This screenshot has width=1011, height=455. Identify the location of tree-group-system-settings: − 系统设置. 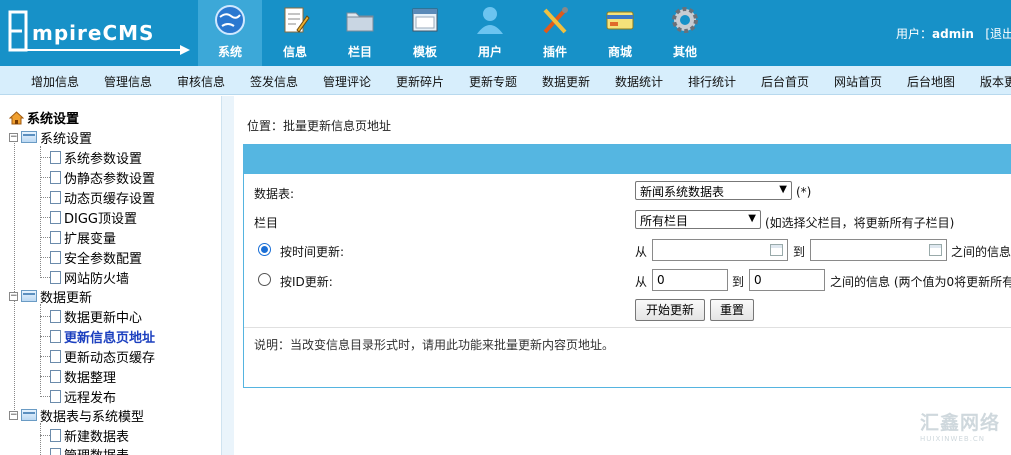
(50, 137).